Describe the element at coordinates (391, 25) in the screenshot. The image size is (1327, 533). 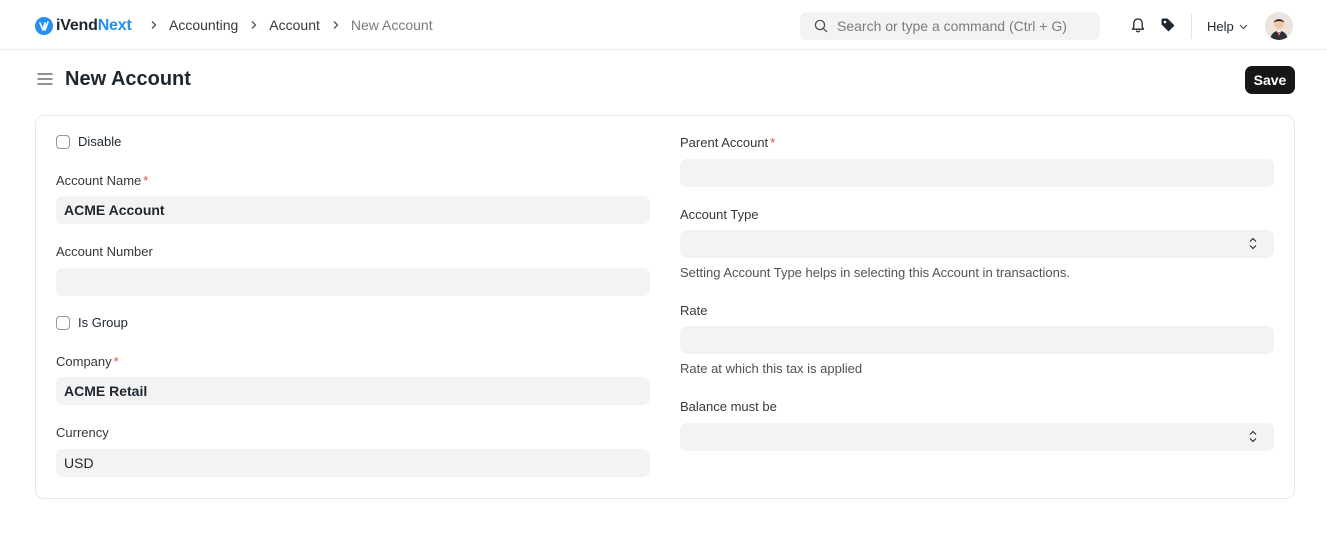
I see `breadcrumb-new-account: New Account` at that location.